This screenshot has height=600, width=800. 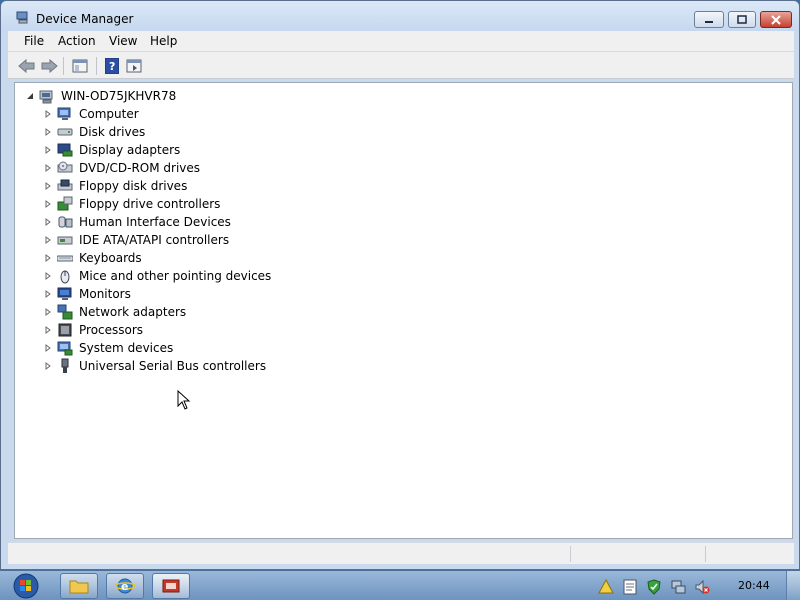 What do you see at coordinates (709, 19) in the screenshot?
I see `minimize-button` at bounding box center [709, 19].